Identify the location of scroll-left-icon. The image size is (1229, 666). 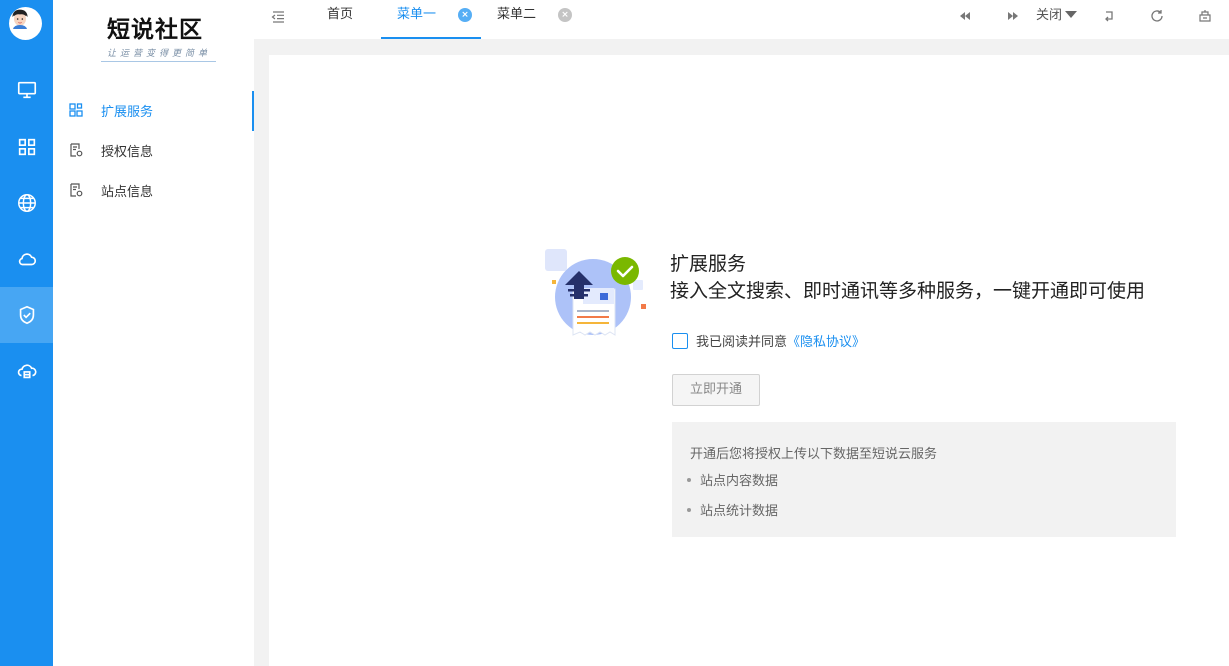
(965, 16).